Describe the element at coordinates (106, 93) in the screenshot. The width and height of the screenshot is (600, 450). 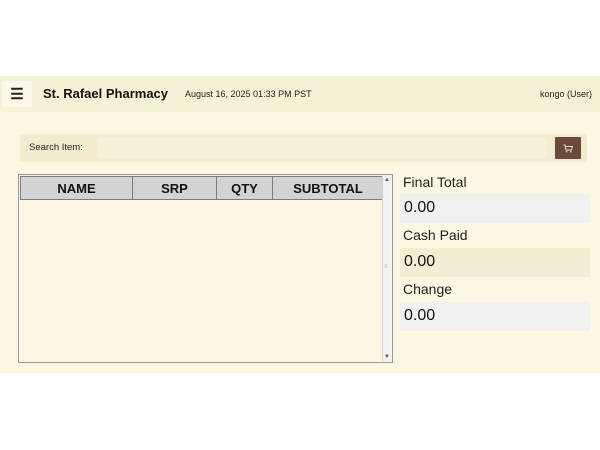
I see `app-title: St. Rafael Pharmacy` at that location.